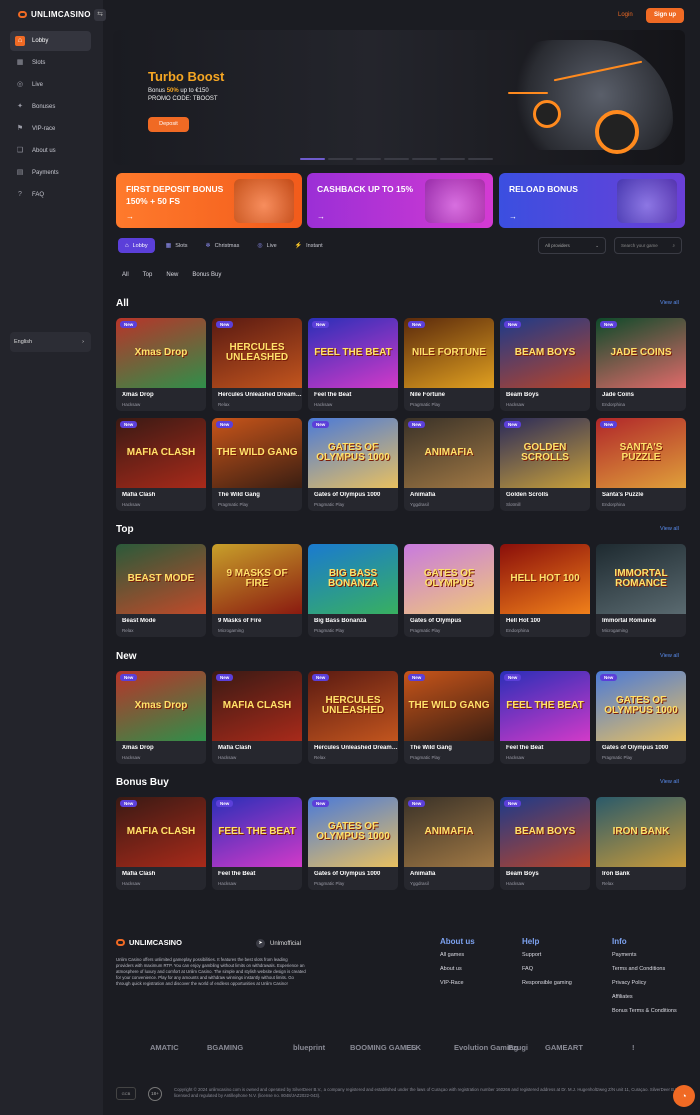 The height and width of the screenshot is (1115, 700). What do you see at coordinates (177, 245) in the screenshot?
I see `tab-slots: ▦ Slots` at bounding box center [177, 245].